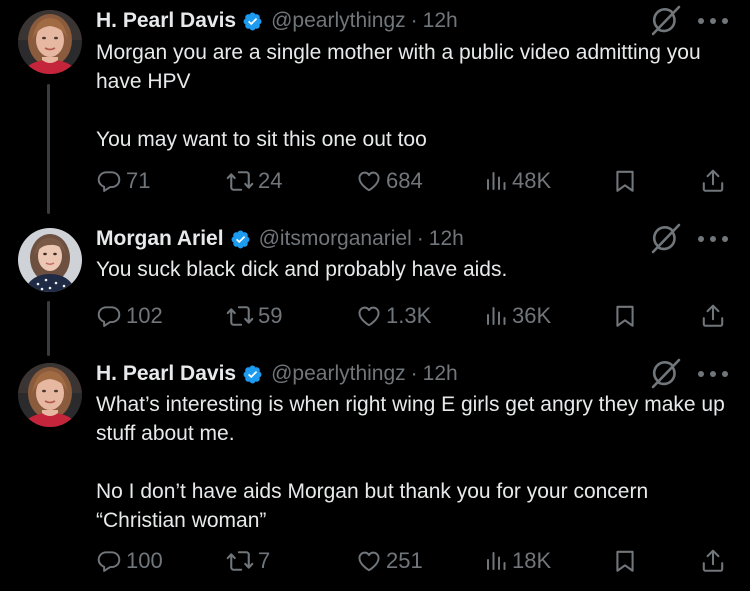 The width and height of the screenshot is (750, 591). What do you see at coordinates (144, 560) in the screenshot?
I see `reply-count: 100` at bounding box center [144, 560].